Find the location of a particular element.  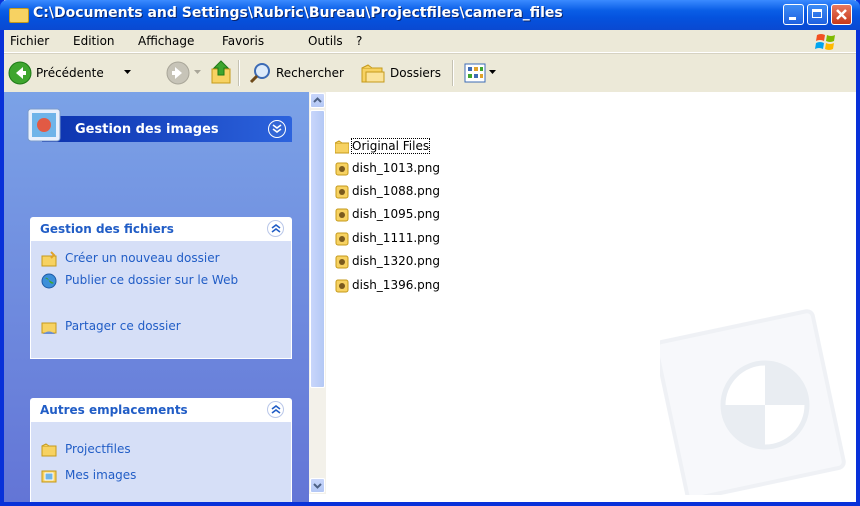

globe-icon is located at coordinates (49, 281).